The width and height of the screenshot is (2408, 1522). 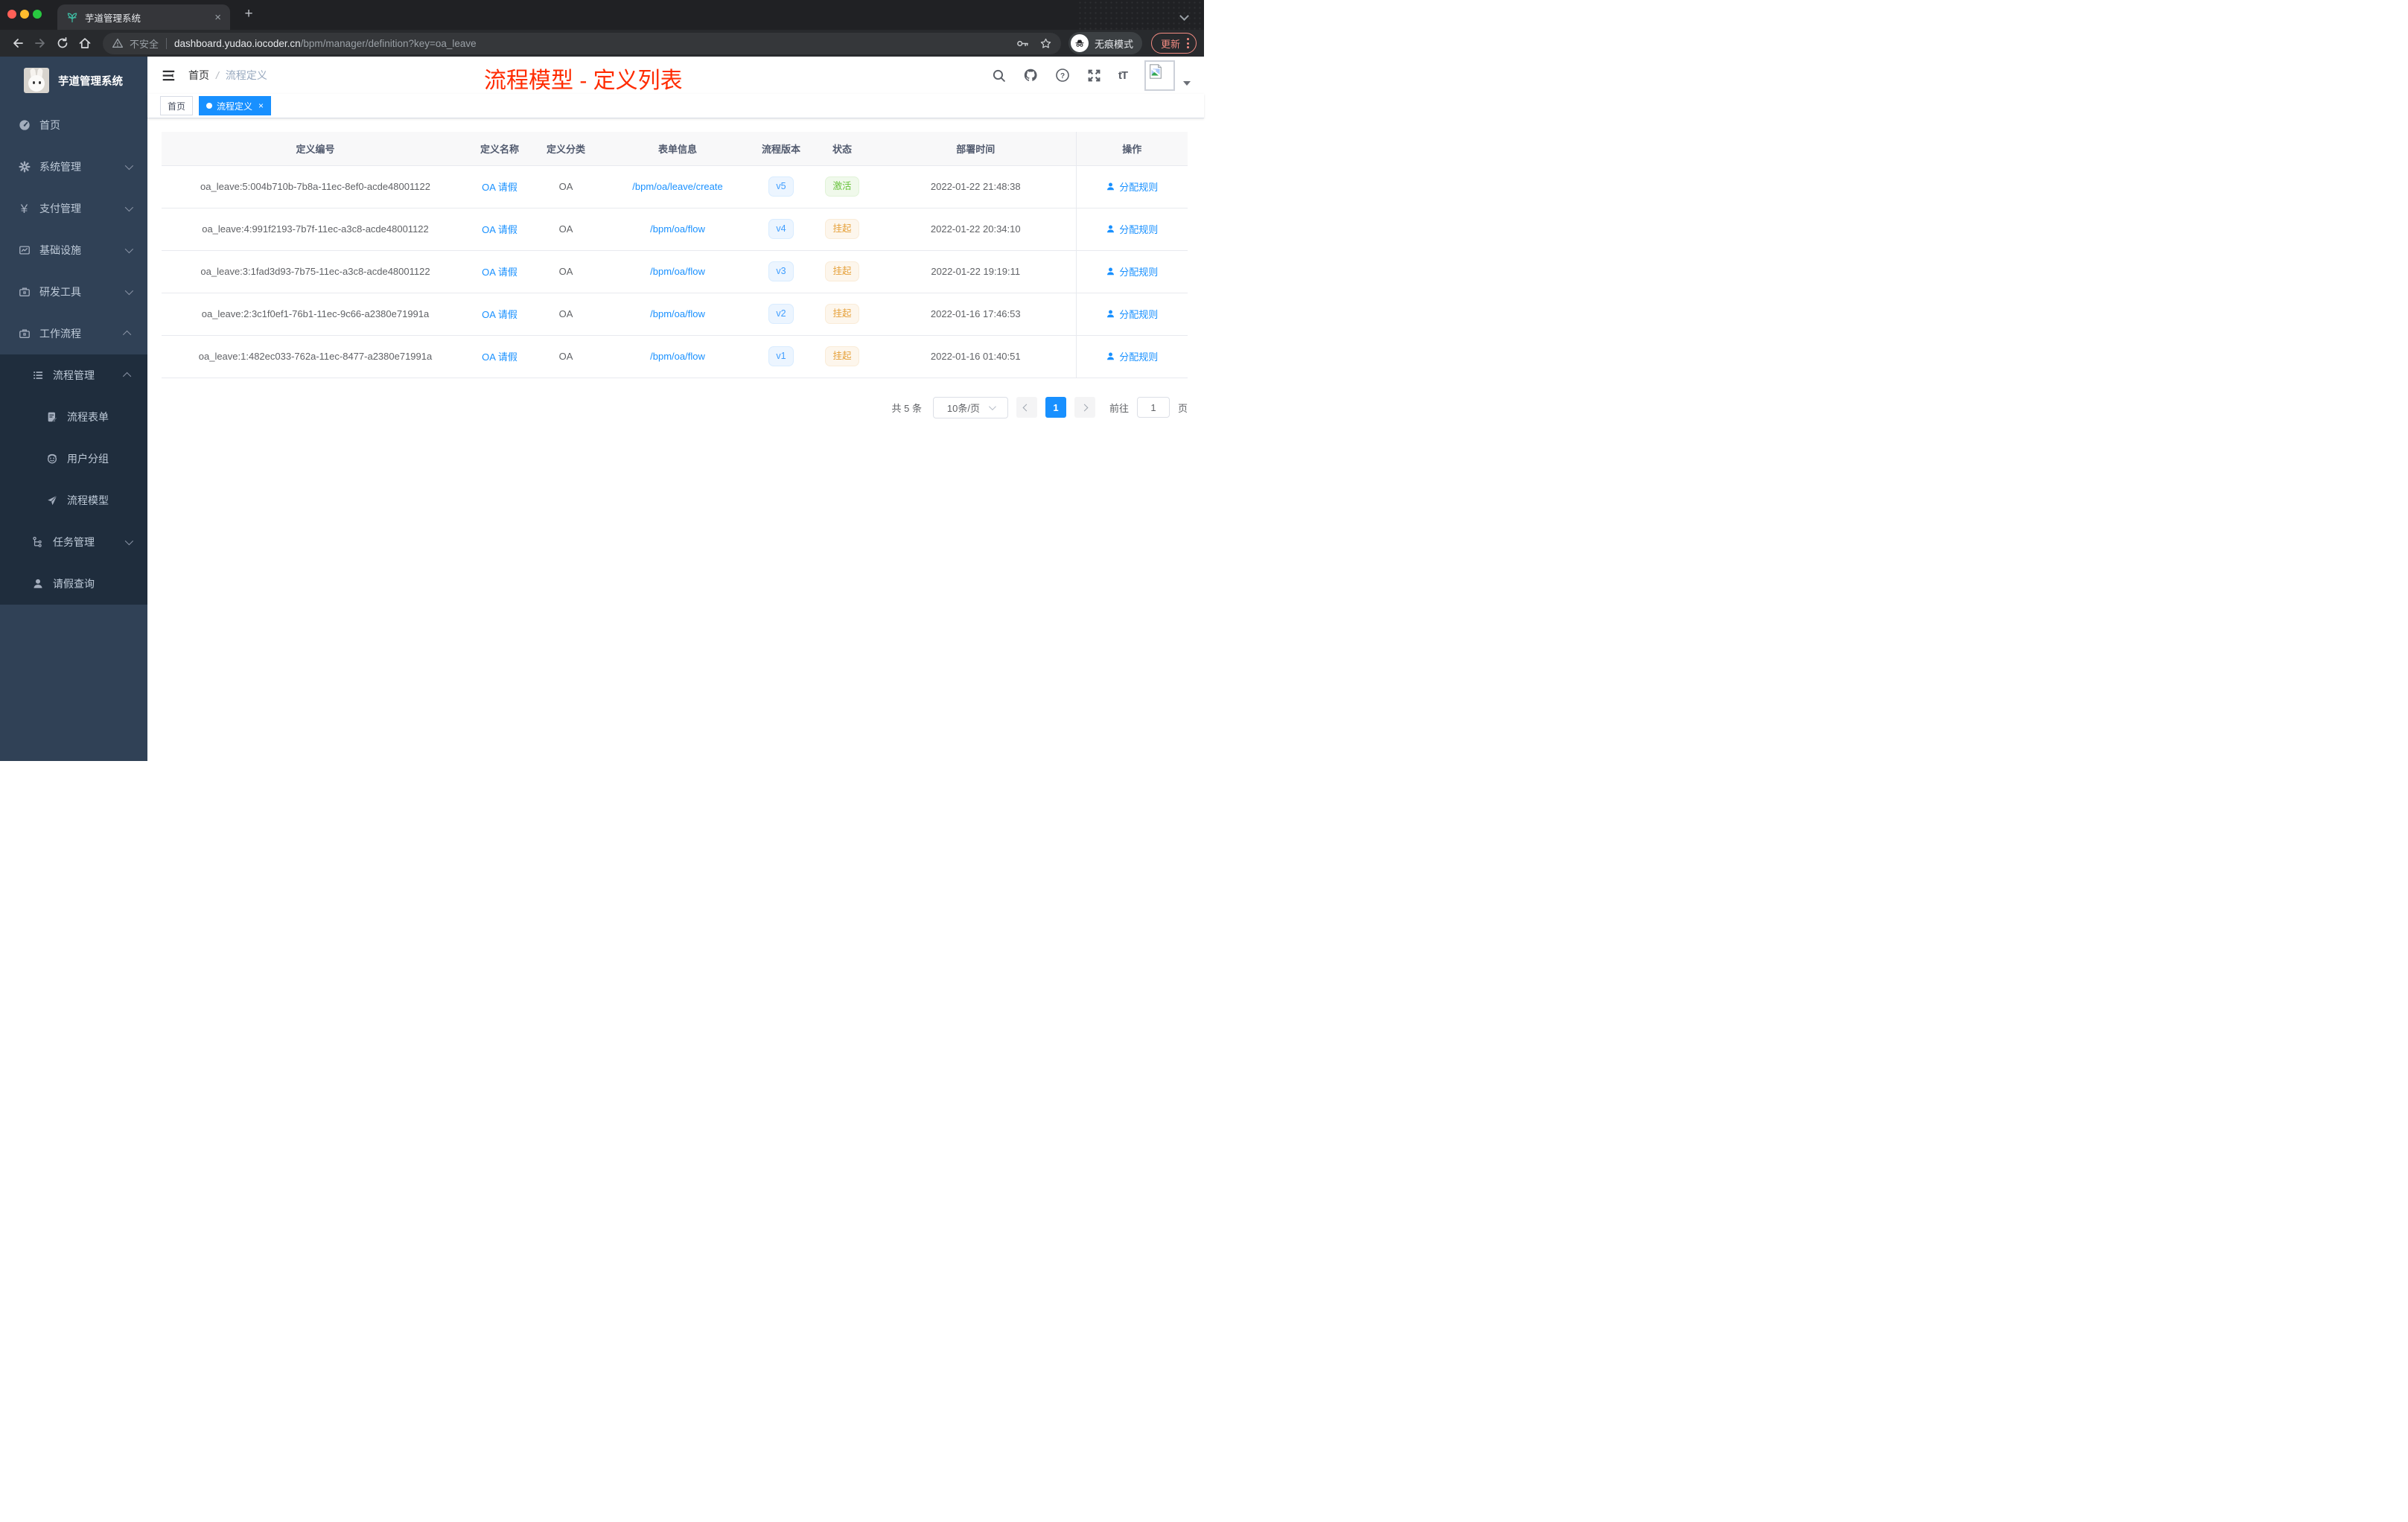 What do you see at coordinates (90, 81) in the screenshot?
I see `app-title: 芋道管理系统` at bounding box center [90, 81].